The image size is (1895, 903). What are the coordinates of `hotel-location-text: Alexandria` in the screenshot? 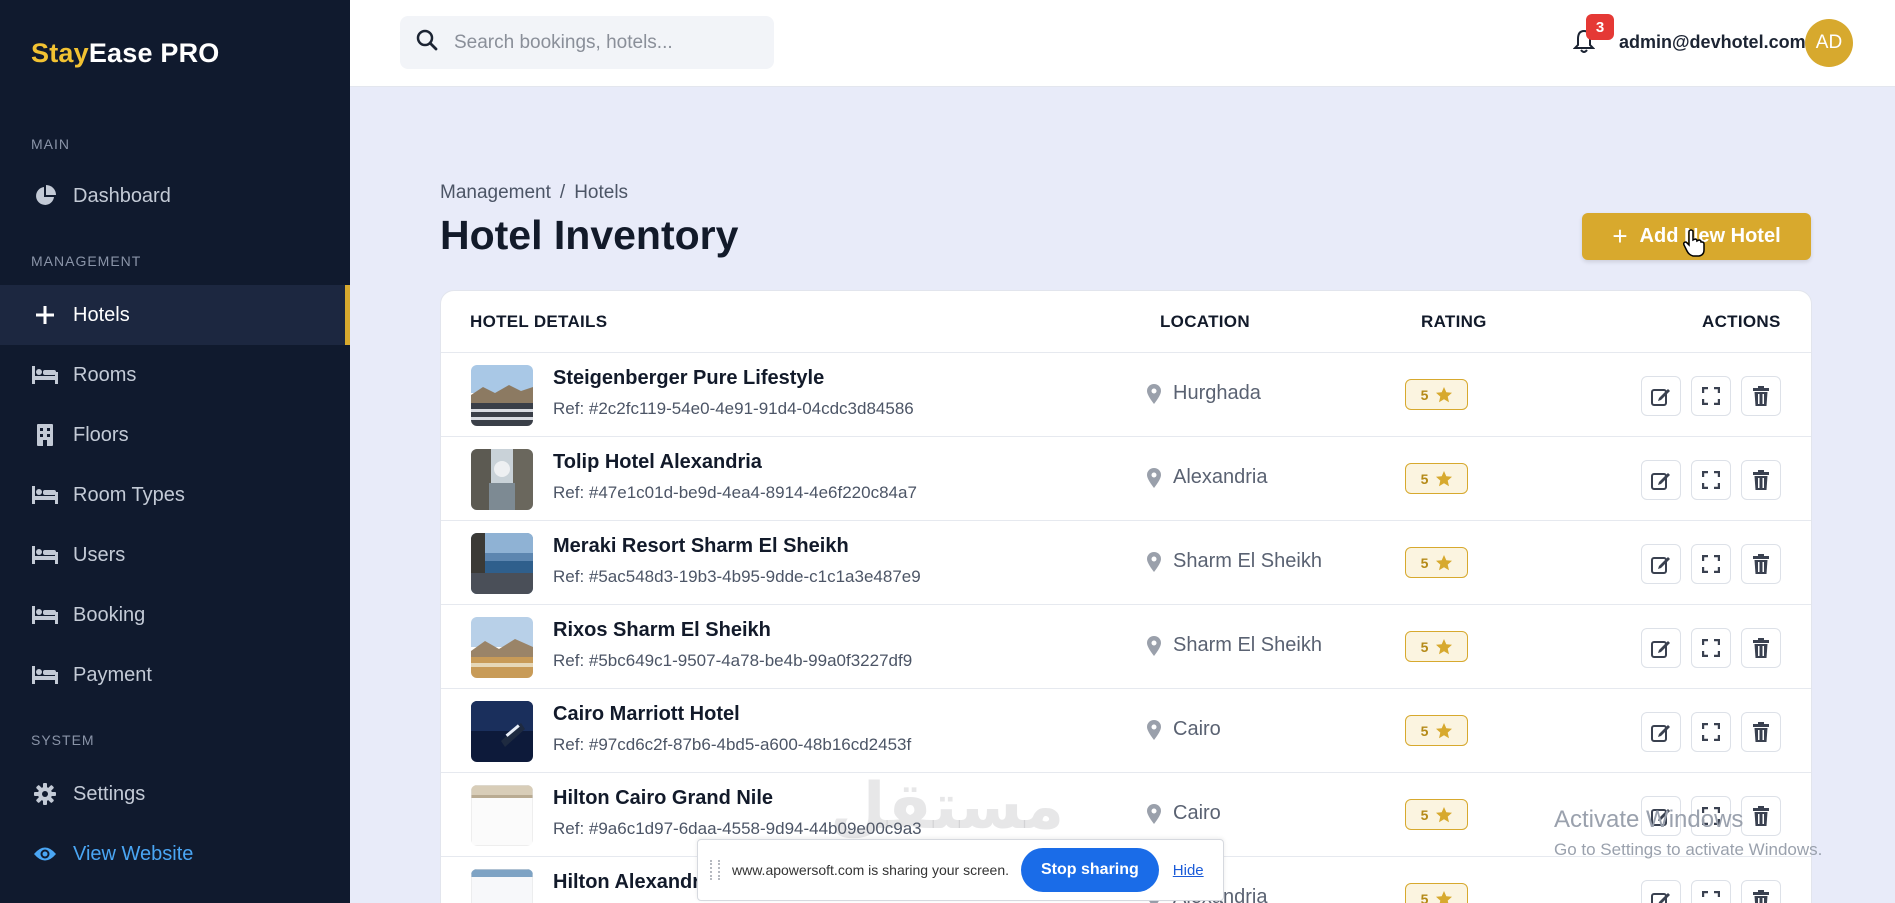 It's located at (1220, 477).